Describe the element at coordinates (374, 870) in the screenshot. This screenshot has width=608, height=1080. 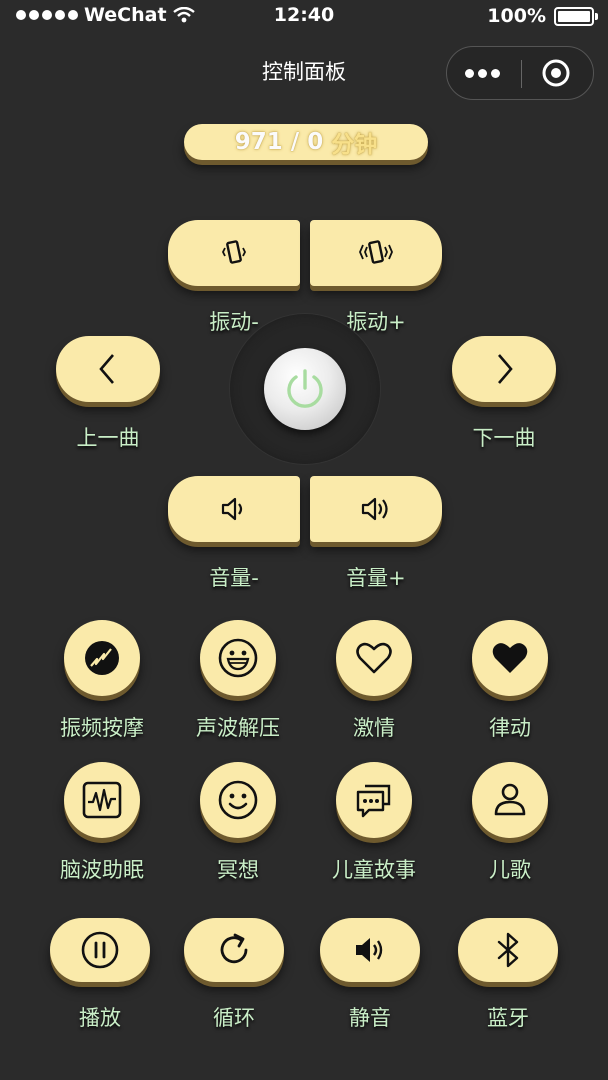
I see `mode-kids-story-label: 儿童故事` at that location.